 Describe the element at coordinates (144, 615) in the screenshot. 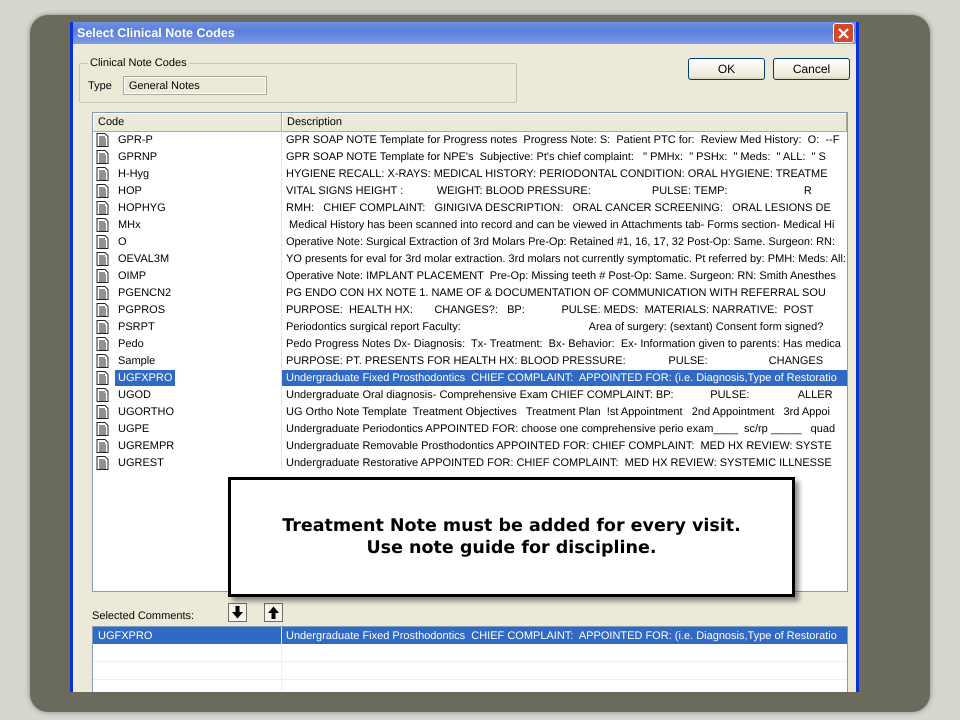

I see `selected-comments-label: Selected Comments:` at that location.